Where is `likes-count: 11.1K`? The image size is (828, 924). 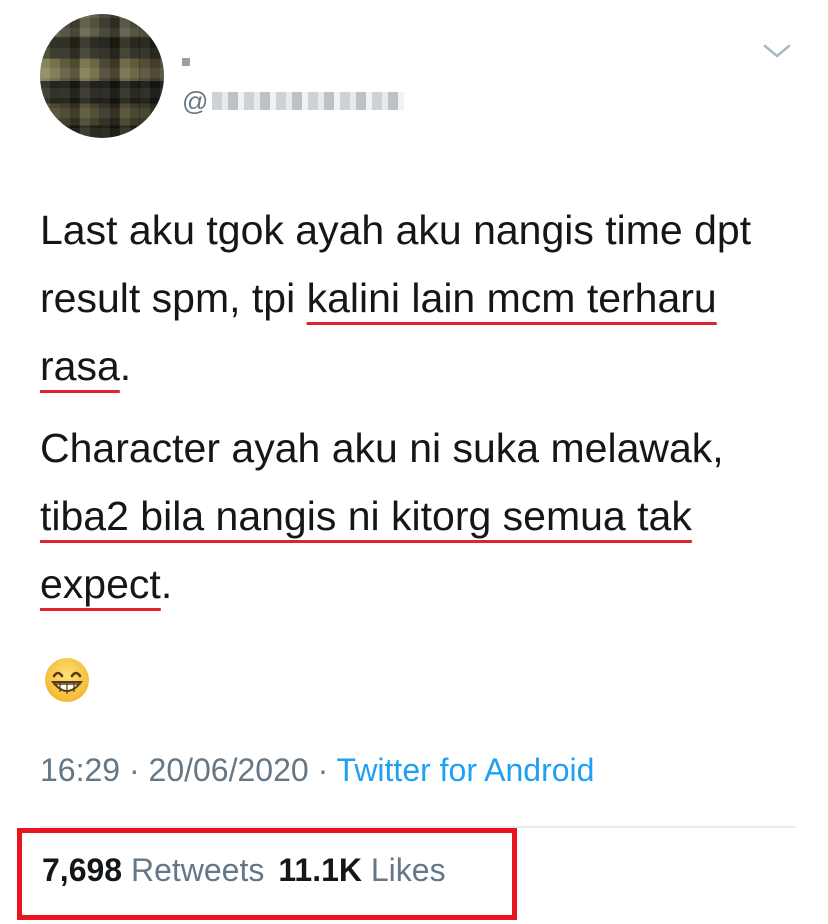 likes-count: 11.1K is located at coordinates (320, 870).